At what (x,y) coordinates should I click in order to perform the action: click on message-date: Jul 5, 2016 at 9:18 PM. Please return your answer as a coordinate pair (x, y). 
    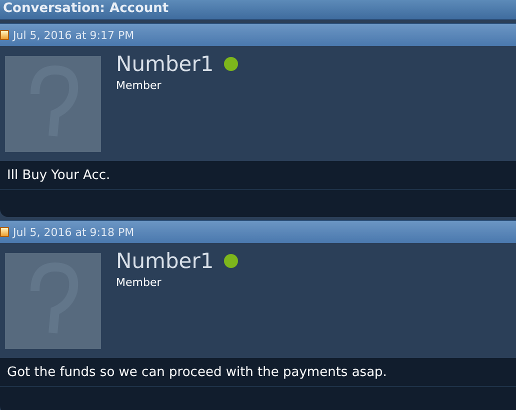
    Looking at the image, I should click on (73, 232).